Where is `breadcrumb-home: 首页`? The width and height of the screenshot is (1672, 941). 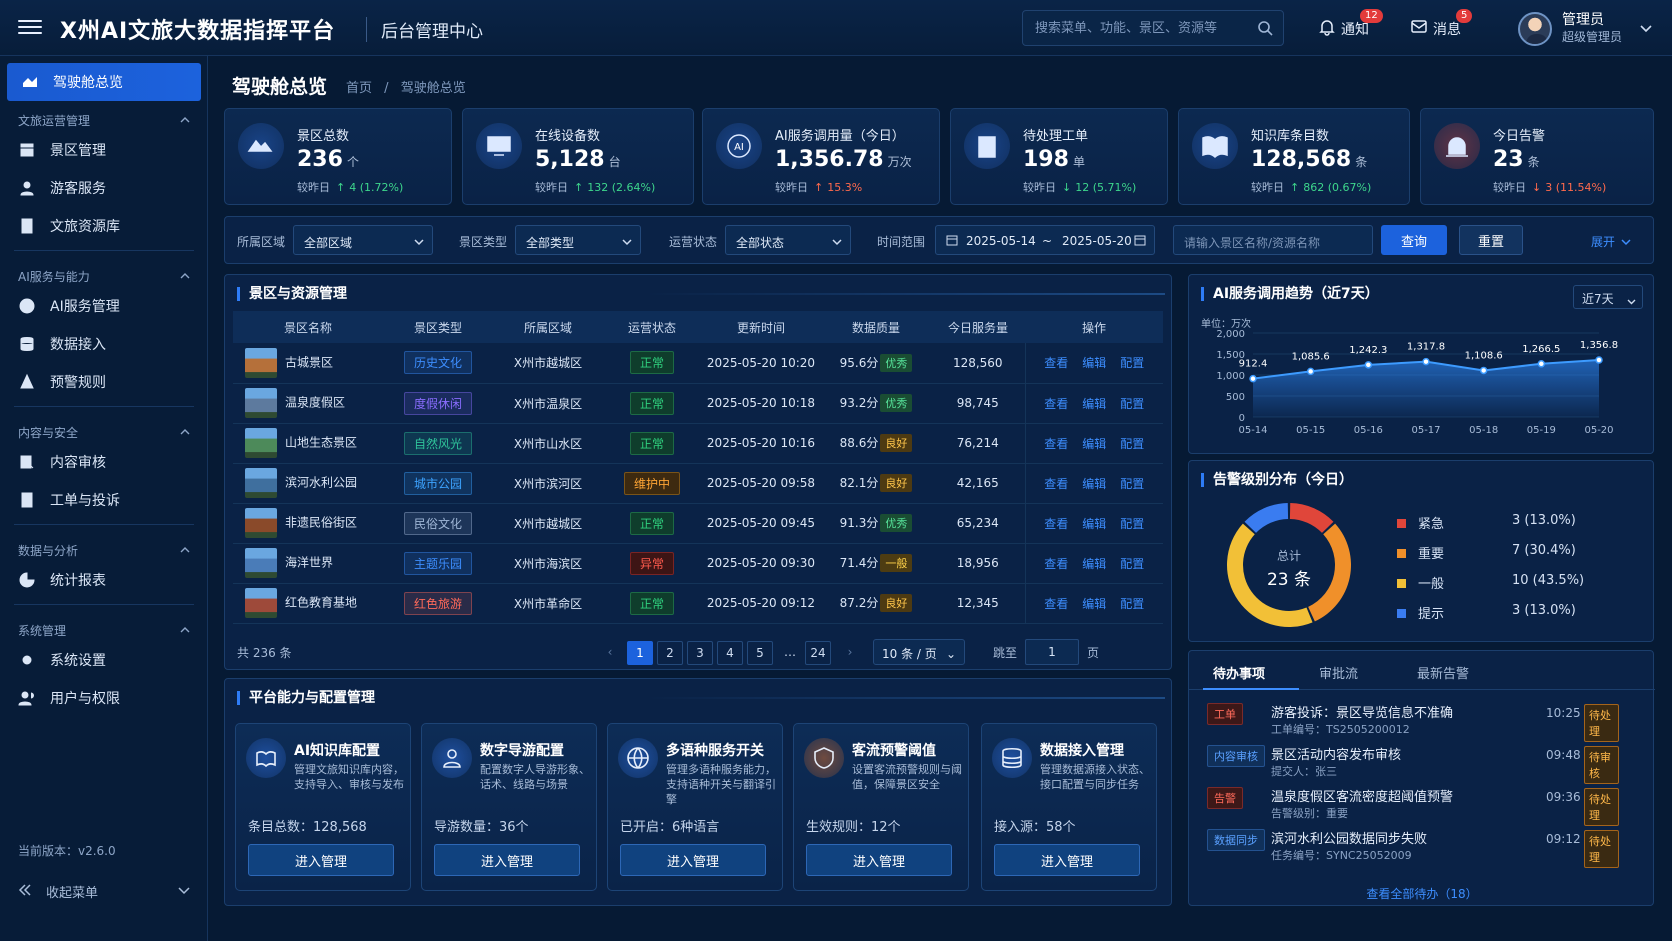 breadcrumb-home: 首页 is located at coordinates (359, 88).